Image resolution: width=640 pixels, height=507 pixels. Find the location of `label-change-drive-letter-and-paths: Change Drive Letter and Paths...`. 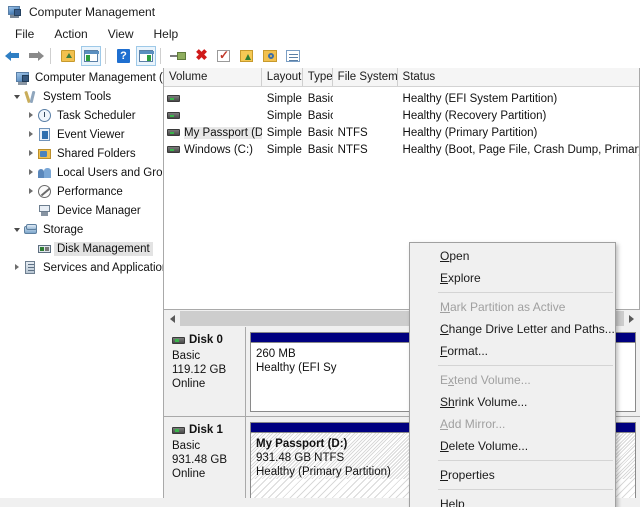

label-change-drive-letter-and-paths: Change Drive Letter and Paths... is located at coordinates (527, 329).